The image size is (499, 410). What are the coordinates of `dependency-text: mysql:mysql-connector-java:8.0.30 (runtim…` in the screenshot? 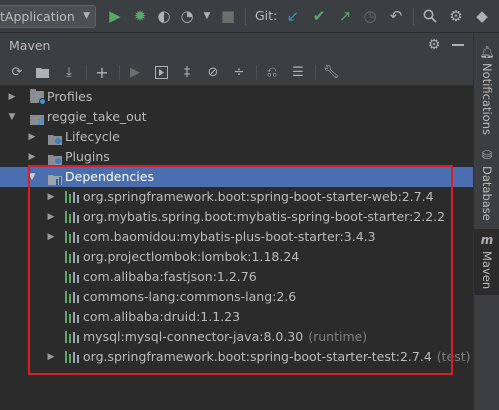 It's located at (225, 337).